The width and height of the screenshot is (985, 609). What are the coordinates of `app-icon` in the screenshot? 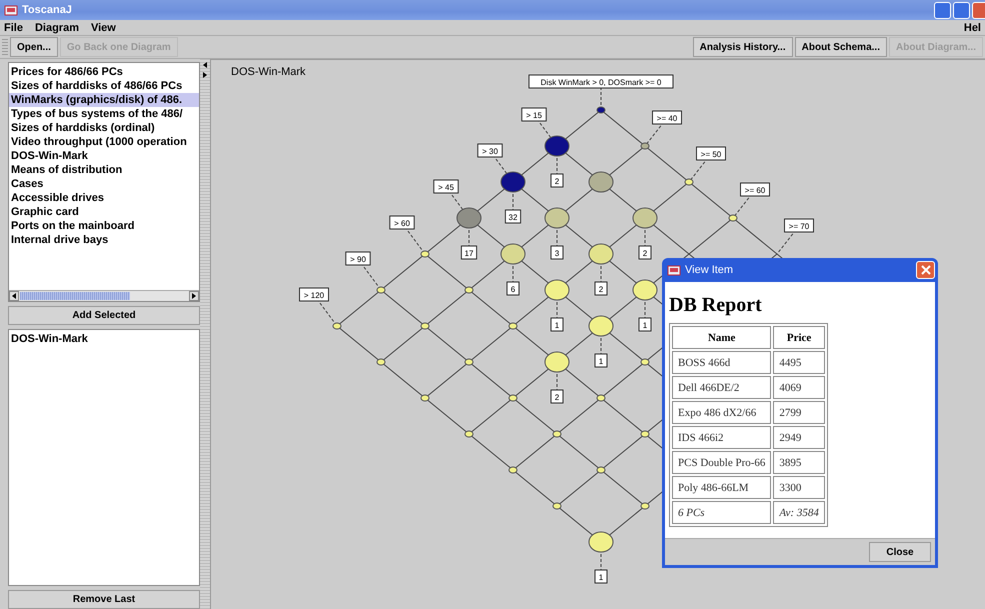 It's located at (11, 10).